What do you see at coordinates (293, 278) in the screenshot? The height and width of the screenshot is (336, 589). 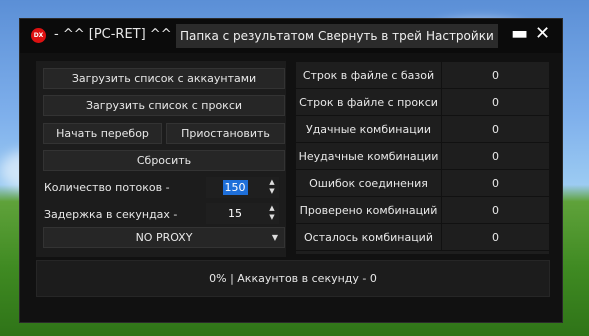 I see `status-bar: 0% | Аккаунтов в секунду - 0` at bounding box center [293, 278].